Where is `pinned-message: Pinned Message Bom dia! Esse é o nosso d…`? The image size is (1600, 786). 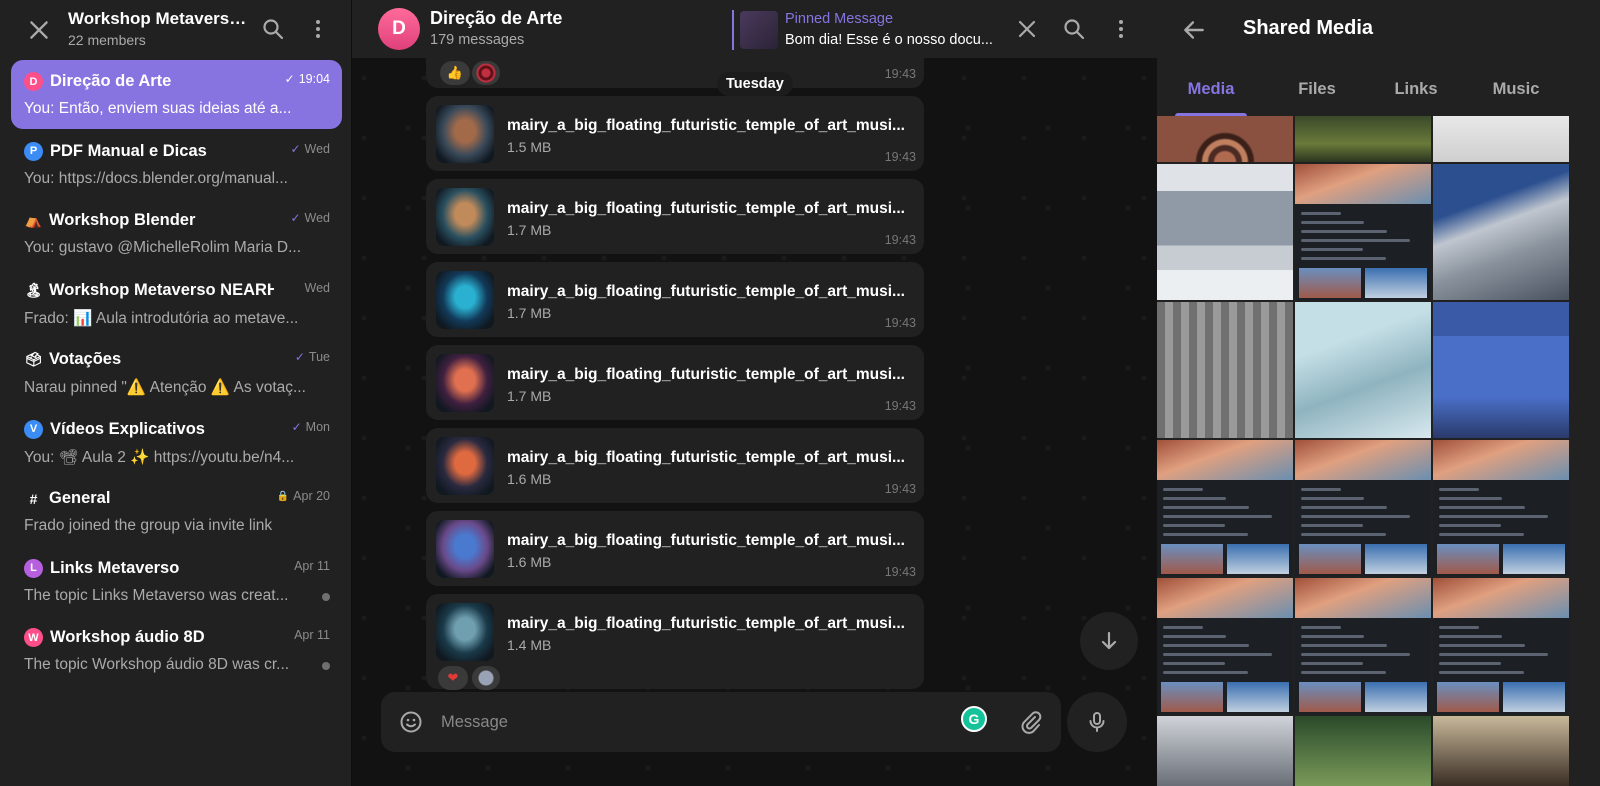 pinned-message: Pinned Message Bom dia! Esse é o nosso d… is located at coordinates (867, 30).